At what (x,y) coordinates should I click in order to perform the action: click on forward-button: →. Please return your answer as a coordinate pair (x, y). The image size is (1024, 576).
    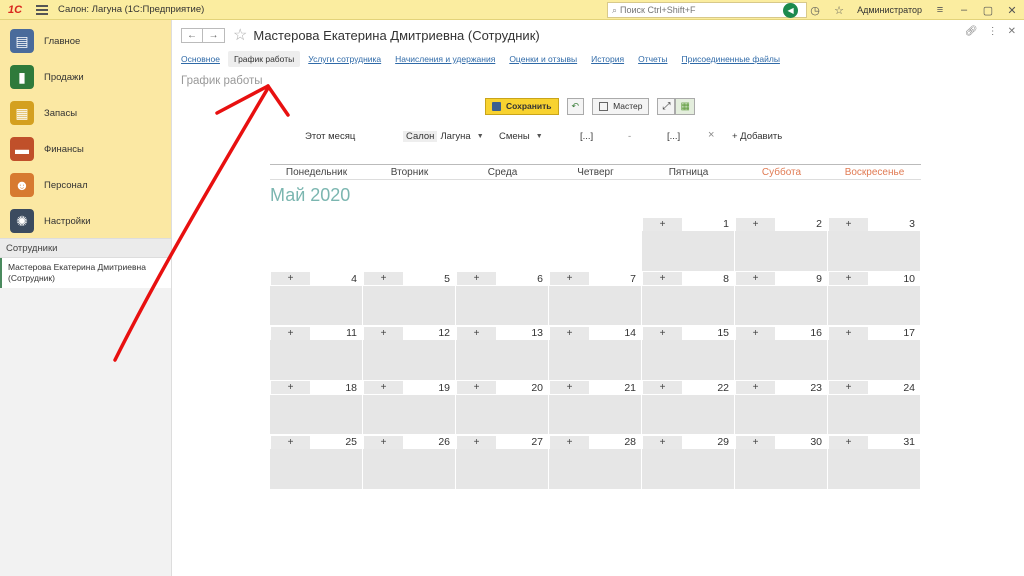
    Looking at the image, I should click on (214, 35).